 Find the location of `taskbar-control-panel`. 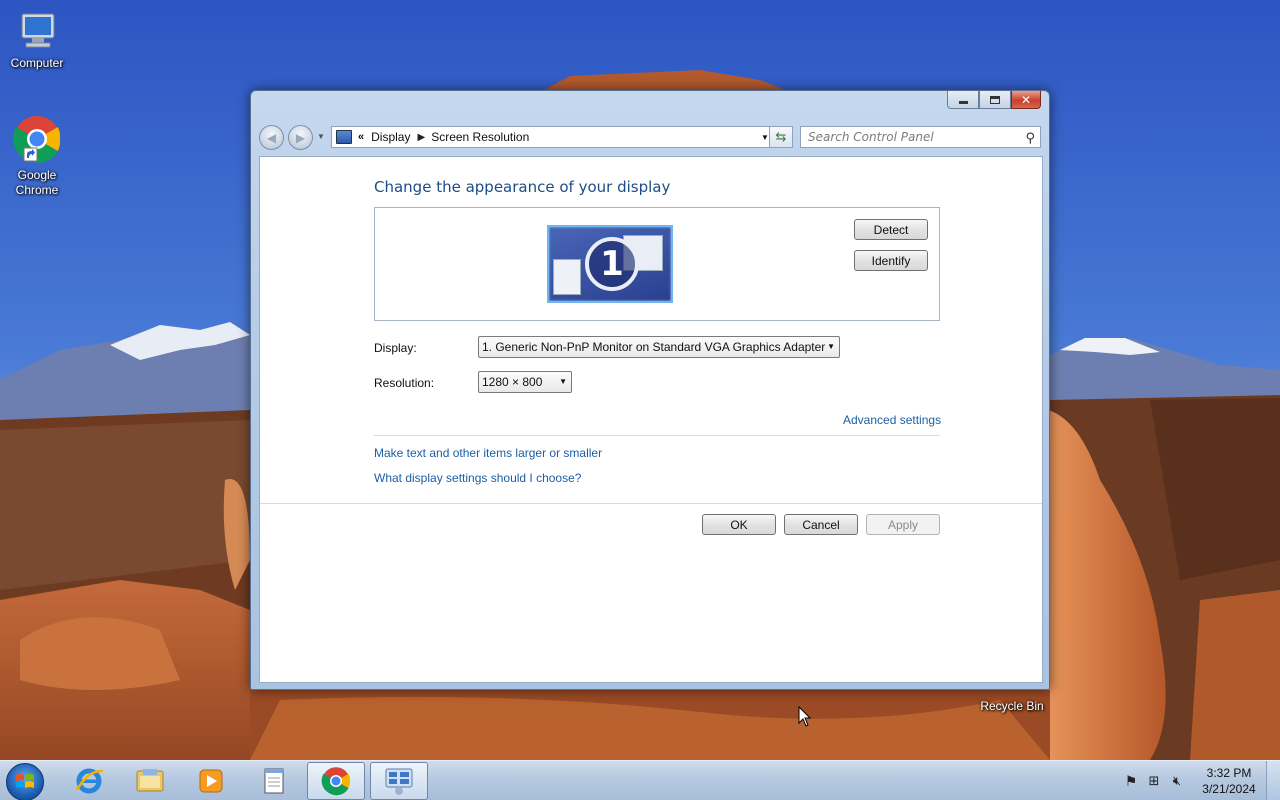

taskbar-control-panel is located at coordinates (399, 781).